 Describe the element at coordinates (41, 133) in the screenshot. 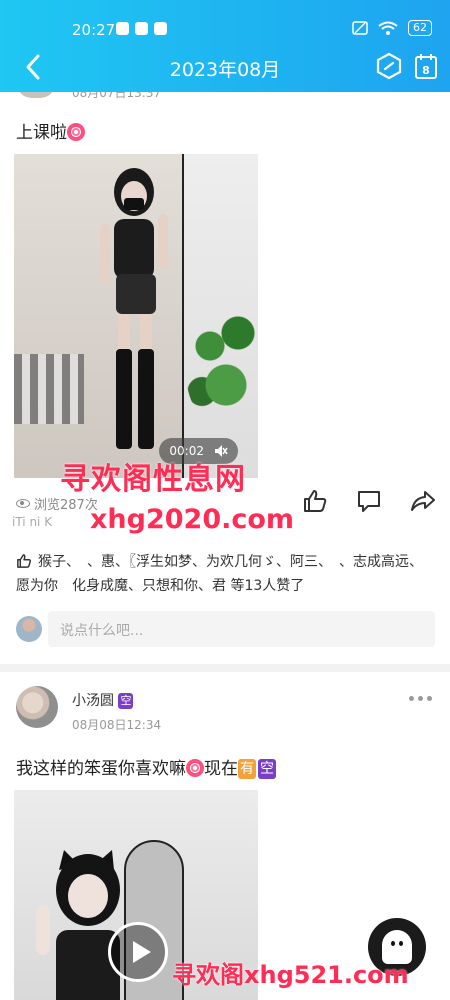

I see `post-text-content: 上课啦` at that location.